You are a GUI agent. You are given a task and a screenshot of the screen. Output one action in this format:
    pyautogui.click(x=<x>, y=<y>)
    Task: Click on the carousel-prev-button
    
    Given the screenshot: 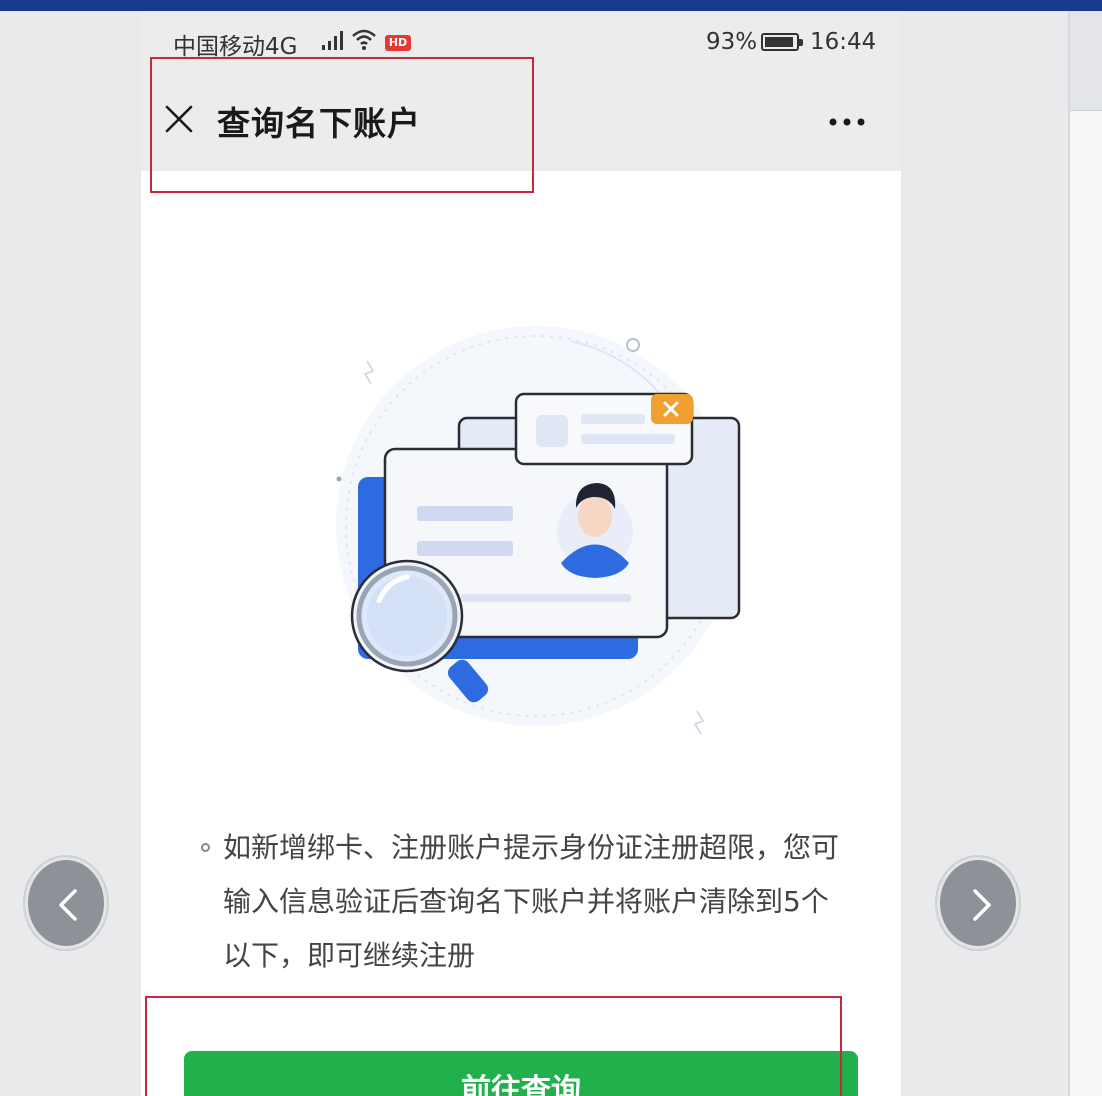 What is the action you would take?
    pyautogui.click(x=66, y=903)
    